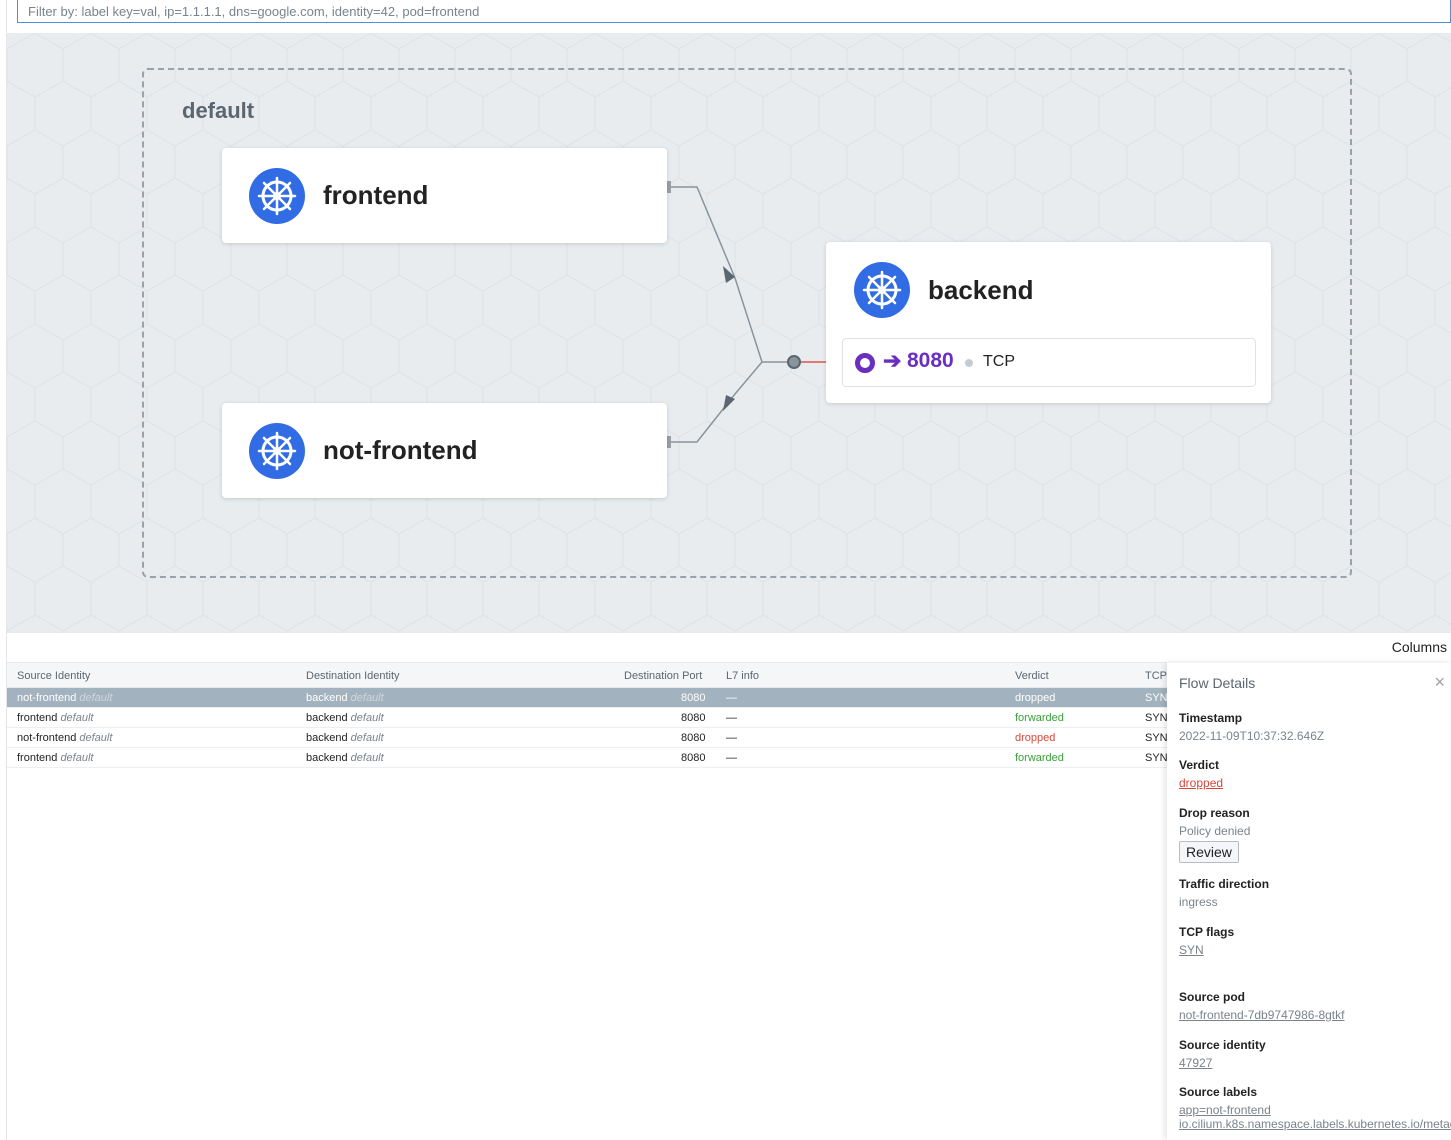 The width and height of the screenshot is (1451, 1140). I want to click on source-identity-section: Source identity 47927, so click(1314, 1054).